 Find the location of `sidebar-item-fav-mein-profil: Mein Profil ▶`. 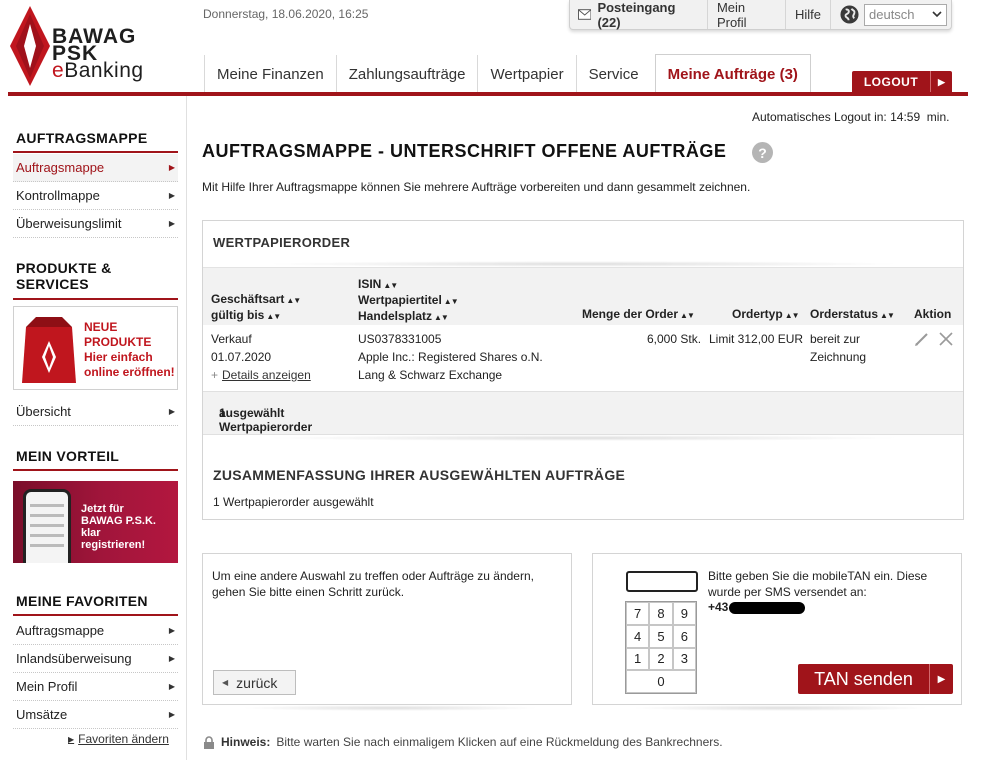

sidebar-item-fav-mein-profil: Mein Profil ▶ is located at coordinates (95, 687).